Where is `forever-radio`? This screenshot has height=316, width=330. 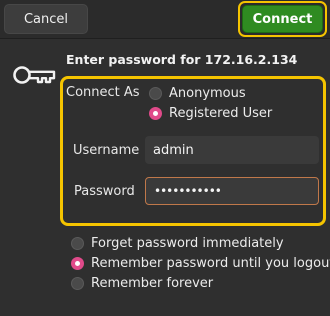
forever-radio is located at coordinates (77, 283).